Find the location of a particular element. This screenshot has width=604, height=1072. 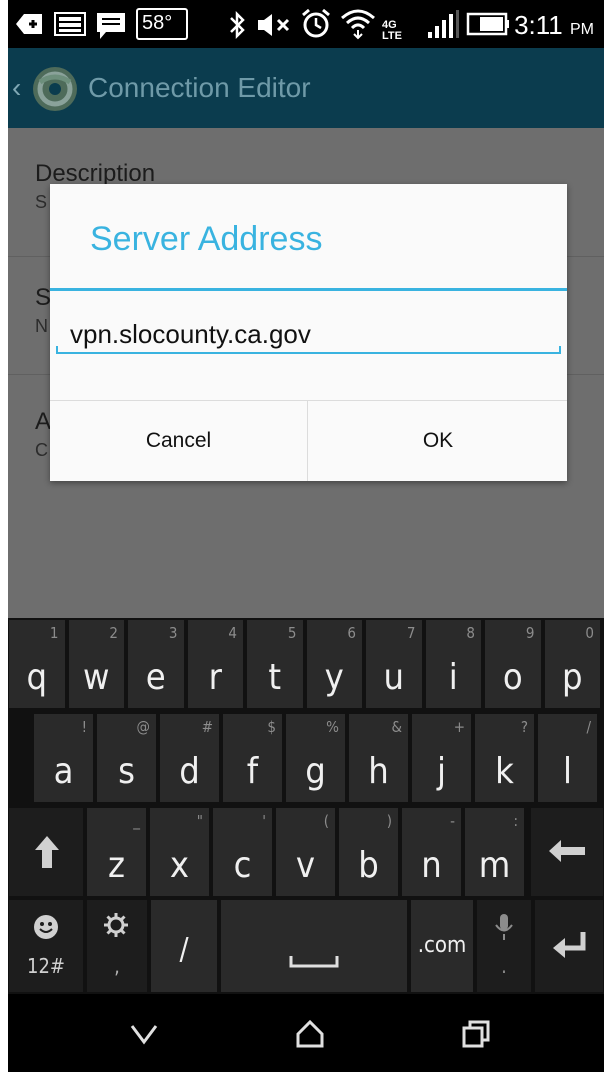

key-r: 4r is located at coordinates (215, 664).